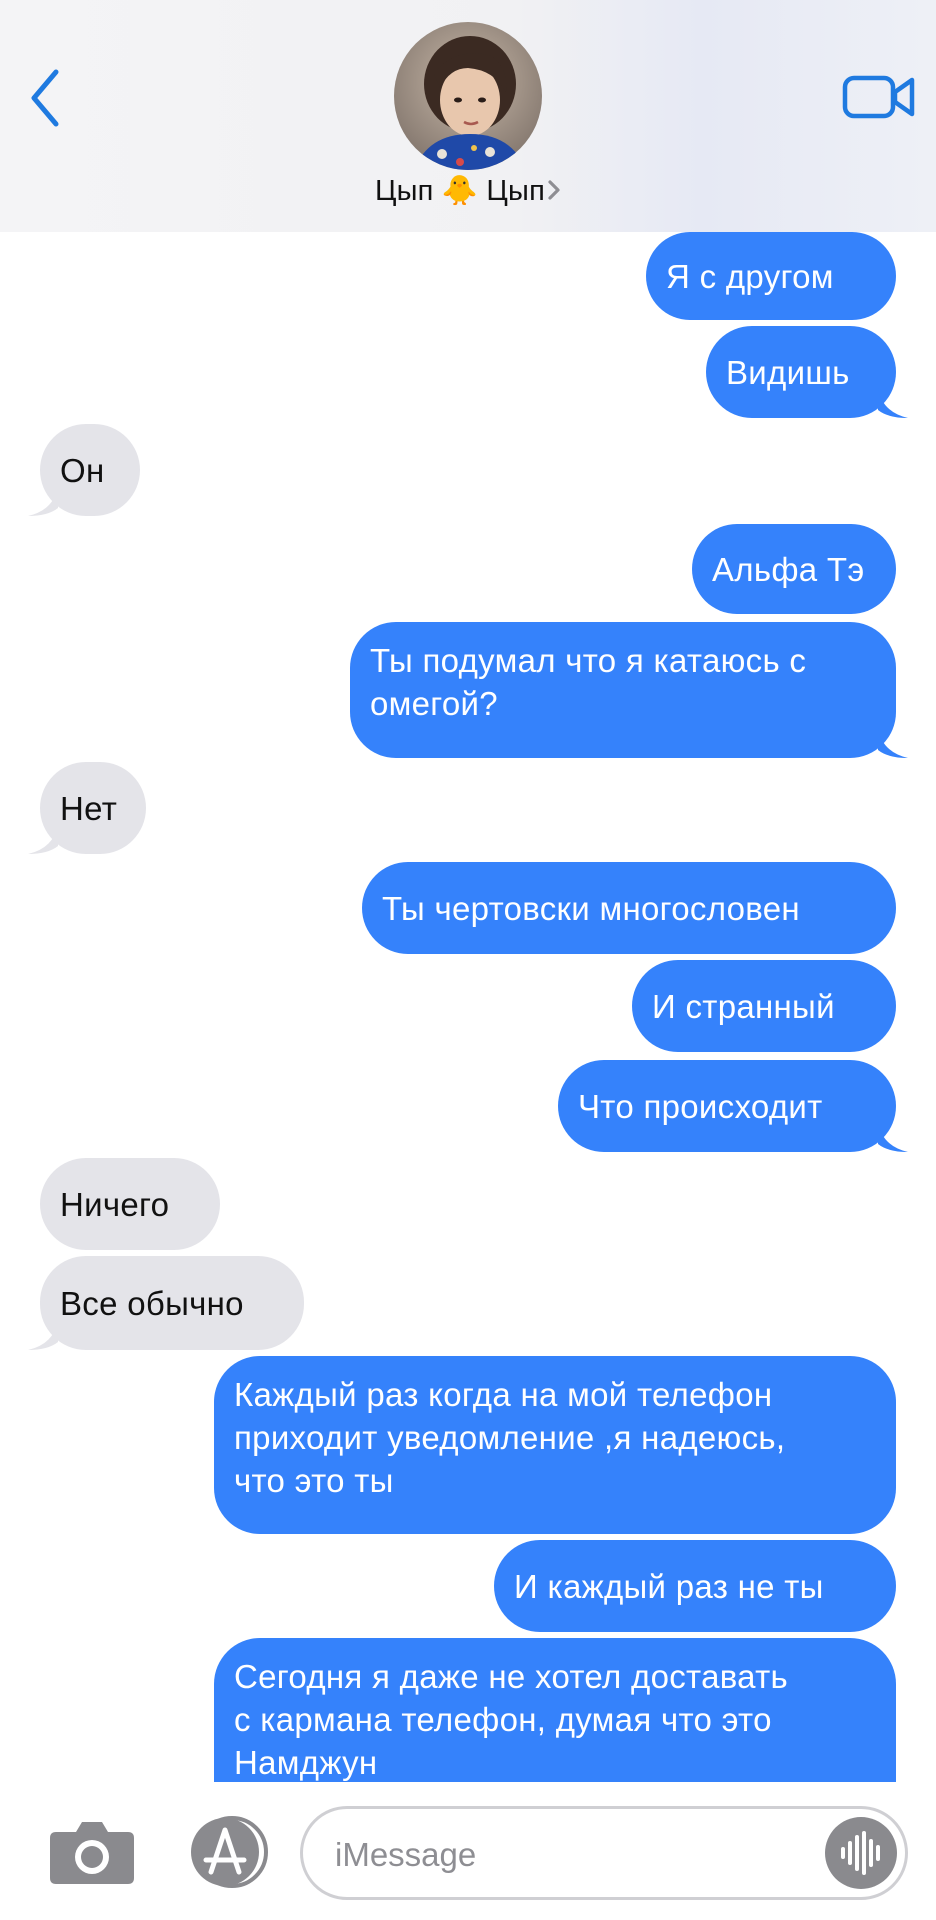 This screenshot has width=936, height=1920. I want to click on message-bubble-incoming: Ничего, so click(130, 1204).